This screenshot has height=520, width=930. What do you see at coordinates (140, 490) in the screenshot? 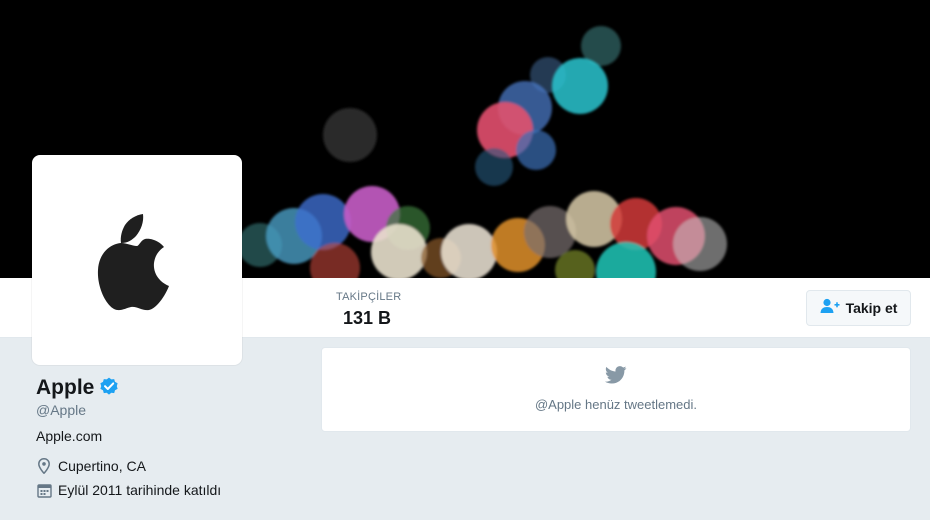
I see `join-date-text: Eylül 2011 tarihinde katıldı` at bounding box center [140, 490].